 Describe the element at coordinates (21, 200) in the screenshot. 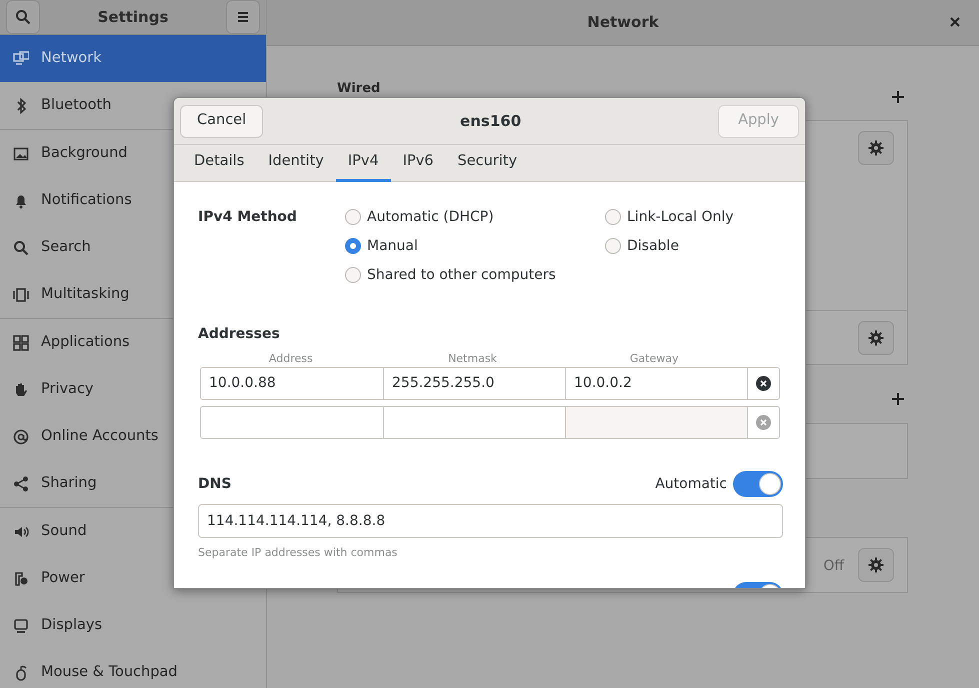

I see `bell-icon` at that location.